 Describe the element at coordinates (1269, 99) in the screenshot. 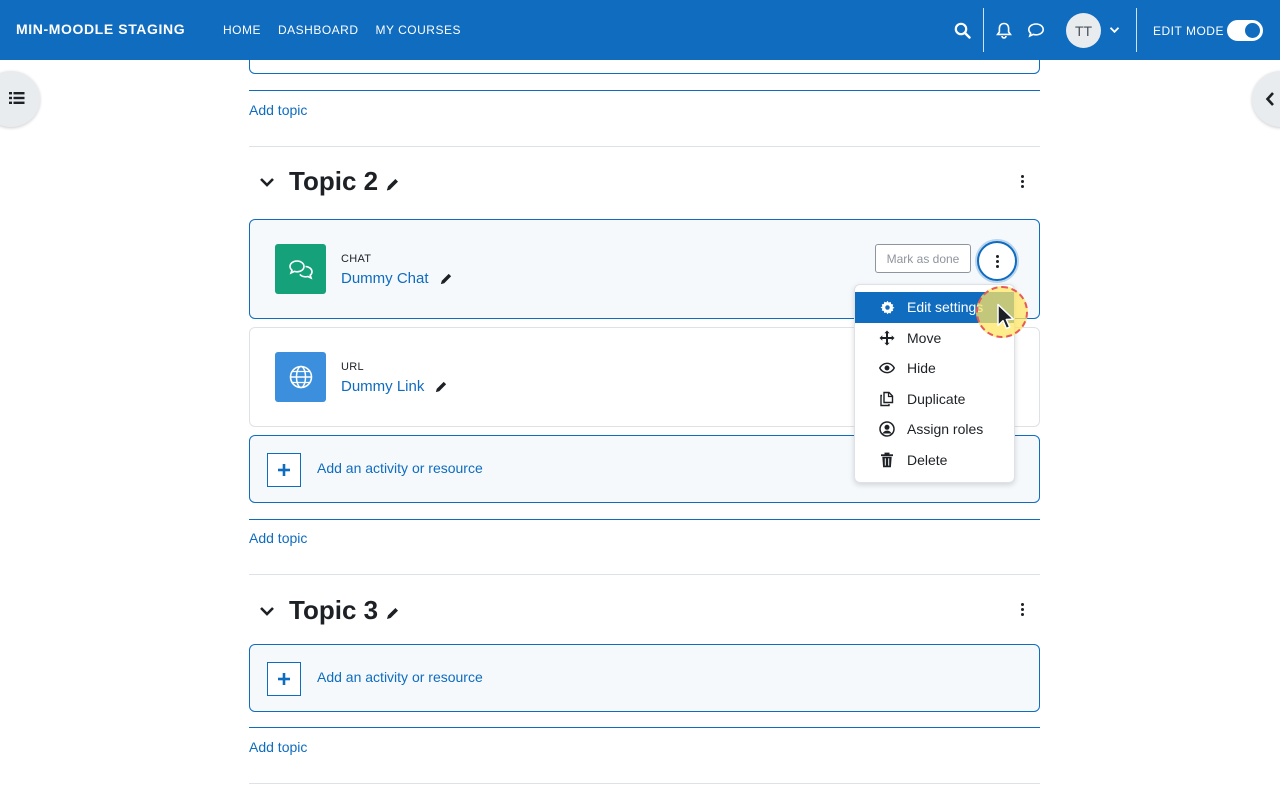

I see `chevron-left-icon` at that location.